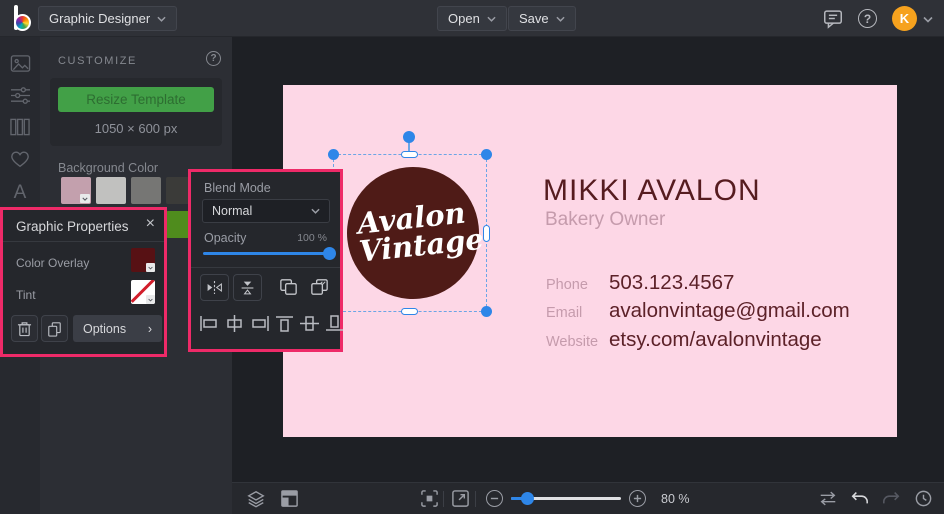 This screenshot has width=944, height=514. Describe the element at coordinates (23, 18) in the screenshot. I see `befunky-logo-icon` at that location.